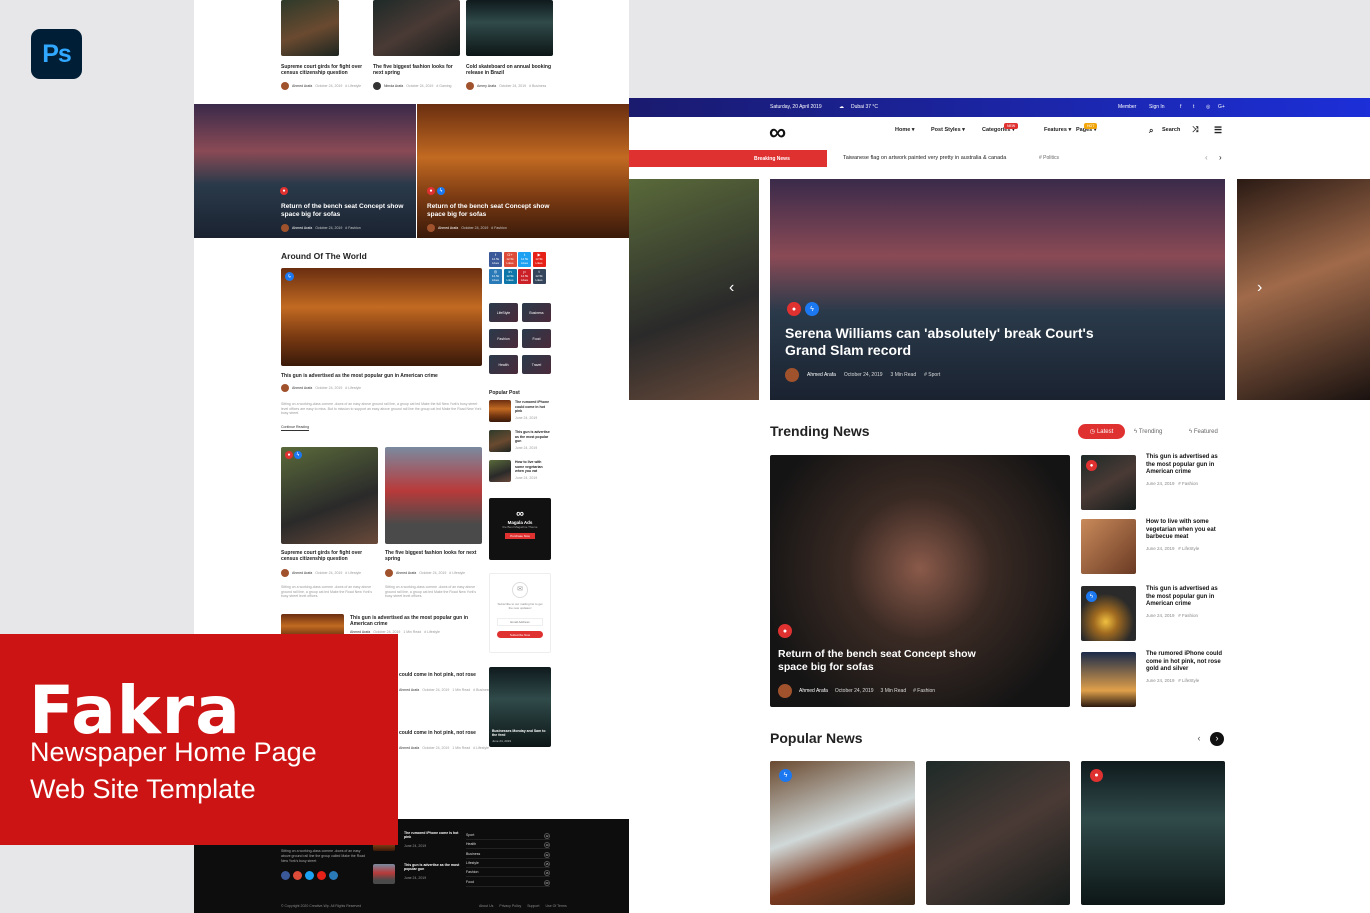 The height and width of the screenshot is (913, 1370). Describe the element at coordinates (694, 289) in the screenshot. I see `slide-prev: ‹` at that location.